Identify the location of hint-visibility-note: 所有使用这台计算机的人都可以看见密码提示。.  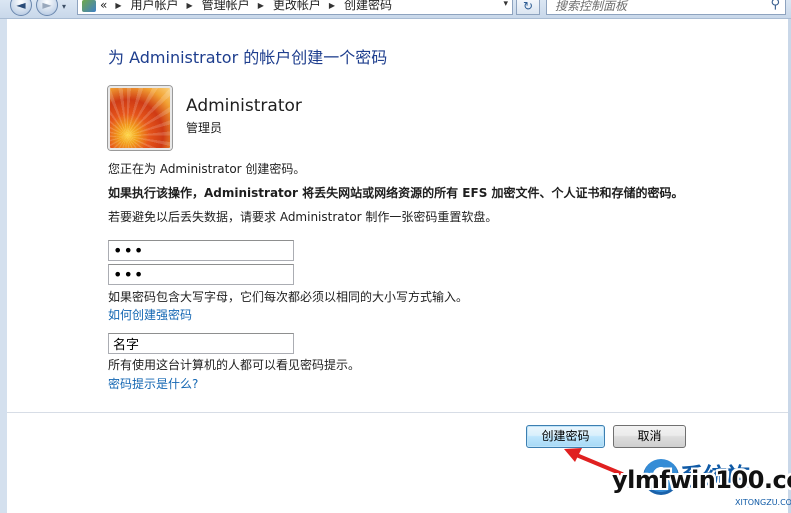
(234, 365).